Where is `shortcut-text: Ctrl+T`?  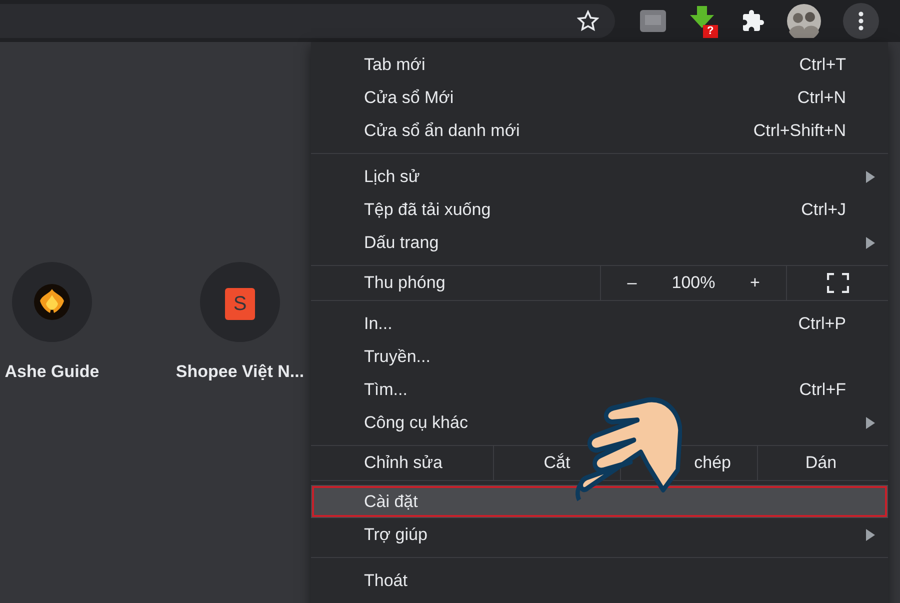
shortcut-text: Ctrl+T is located at coordinates (822, 65).